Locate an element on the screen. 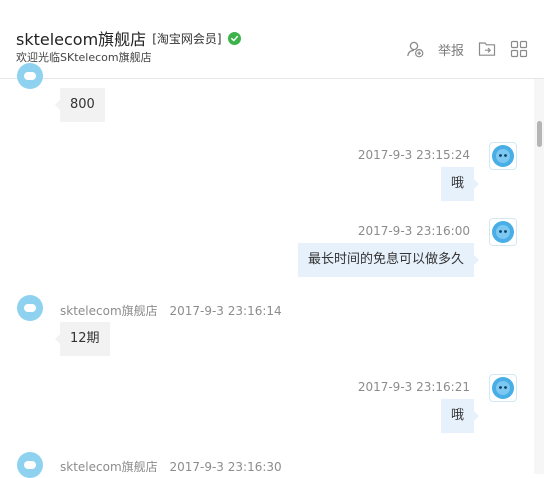 The width and height of the screenshot is (544, 478). forward-icon is located at coordinates (487, 49).